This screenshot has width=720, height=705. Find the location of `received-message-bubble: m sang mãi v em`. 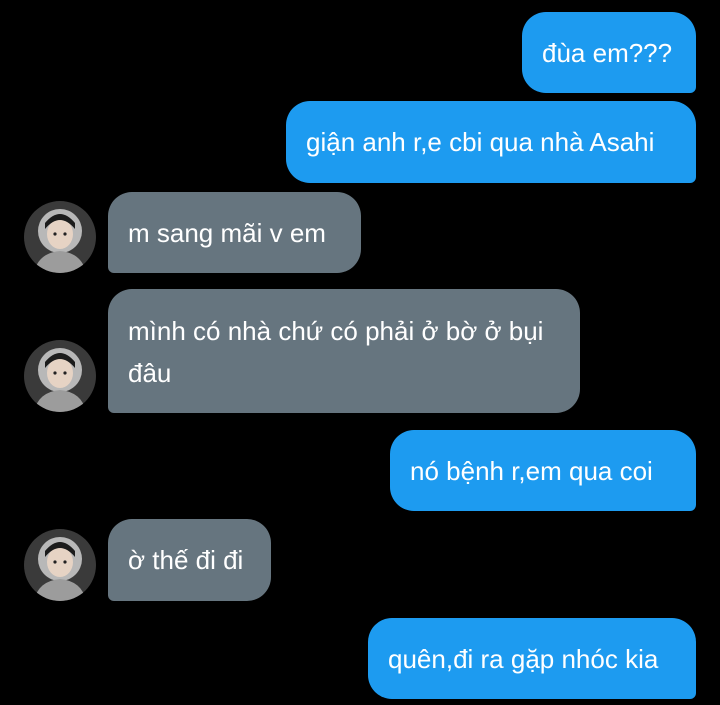

received-message-bubble: m sang mãi v em is located at coordinates (234, 232).